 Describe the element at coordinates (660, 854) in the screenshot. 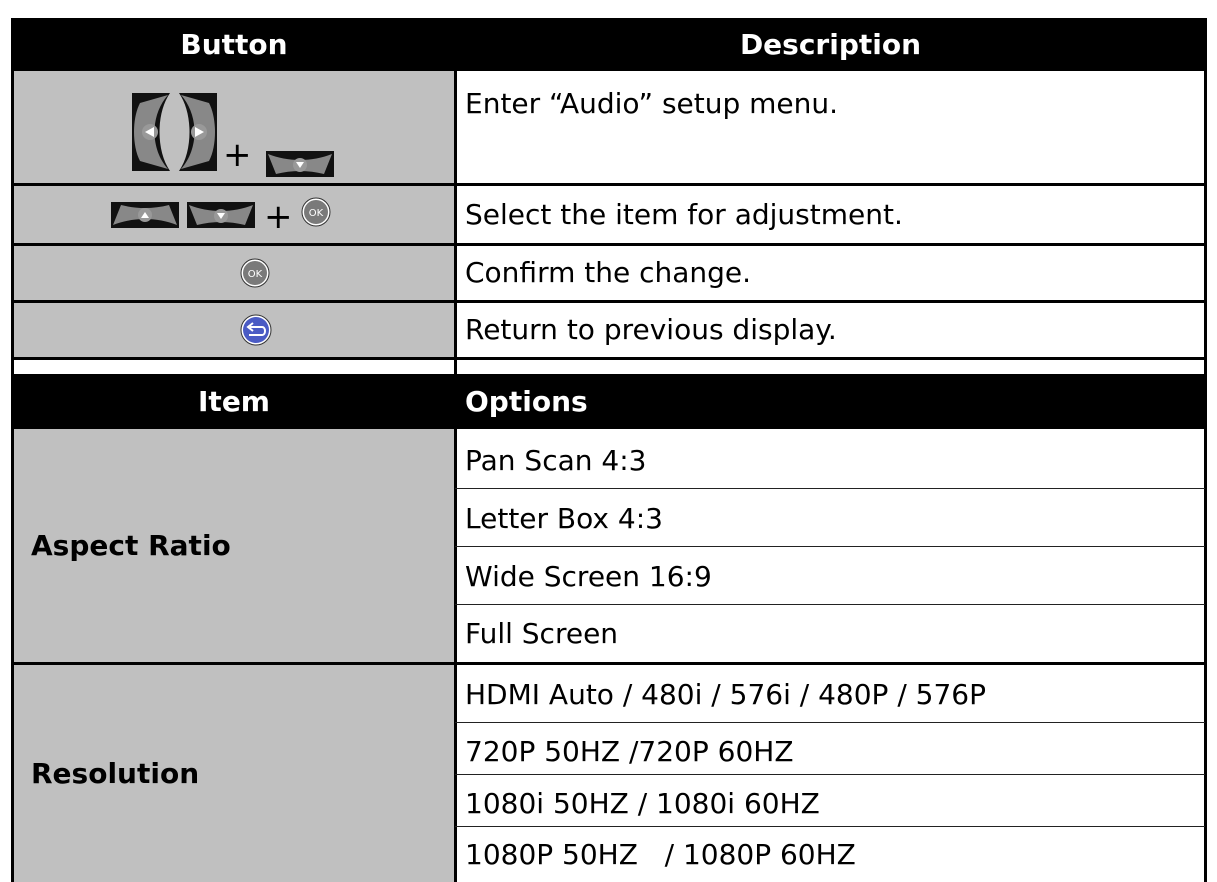

I see `option-text: 1080P 50HZ / 1080P 60HZ` at that location.